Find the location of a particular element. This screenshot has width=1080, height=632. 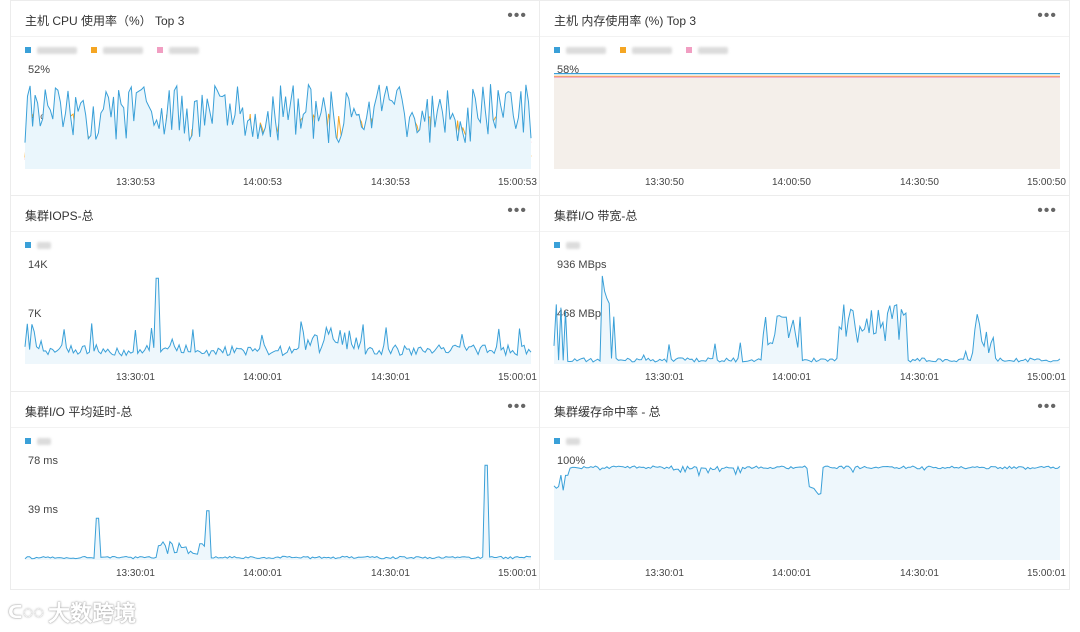

y-tick-label: 39 ms is located at coordinates (43, 510).